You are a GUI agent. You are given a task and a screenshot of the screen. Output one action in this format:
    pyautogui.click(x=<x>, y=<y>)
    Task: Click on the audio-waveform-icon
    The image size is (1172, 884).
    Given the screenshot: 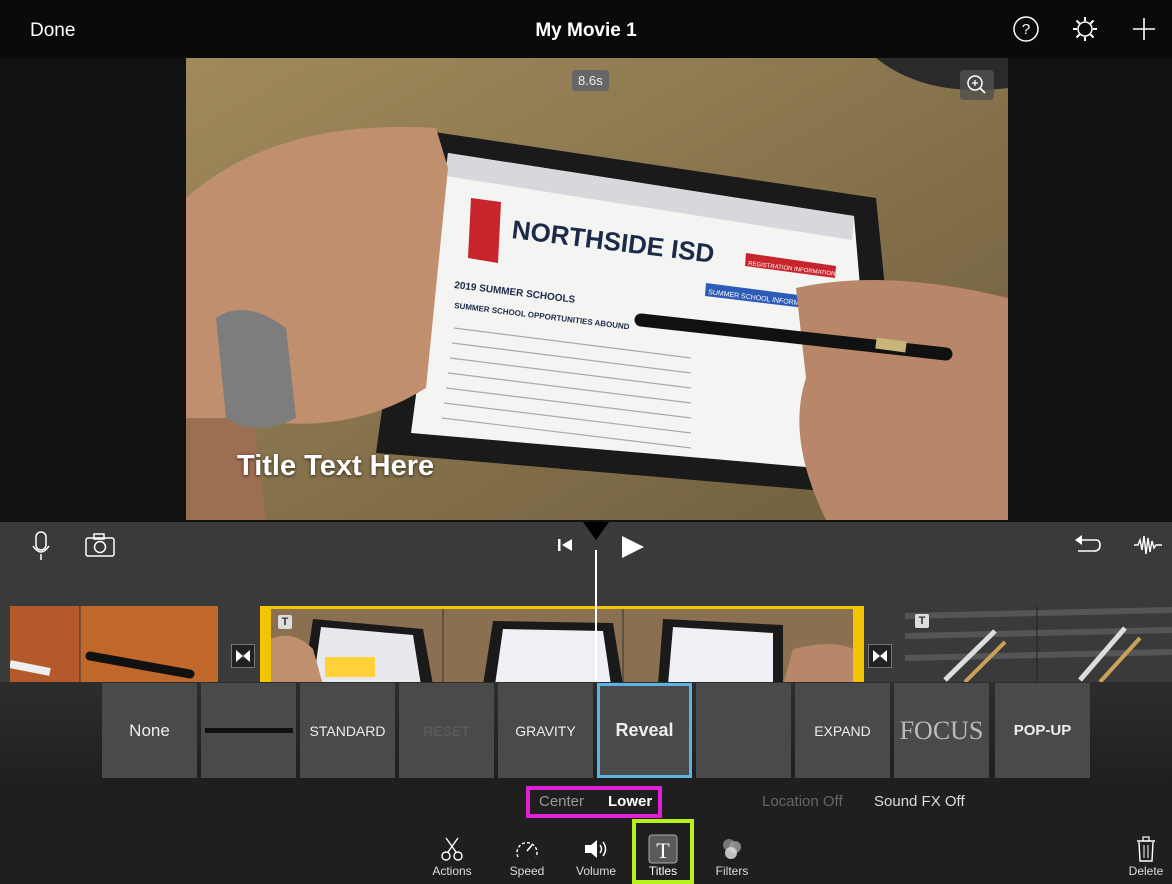 What is the action you would take?
    pyautogui.click(x=1148, y=545)
    